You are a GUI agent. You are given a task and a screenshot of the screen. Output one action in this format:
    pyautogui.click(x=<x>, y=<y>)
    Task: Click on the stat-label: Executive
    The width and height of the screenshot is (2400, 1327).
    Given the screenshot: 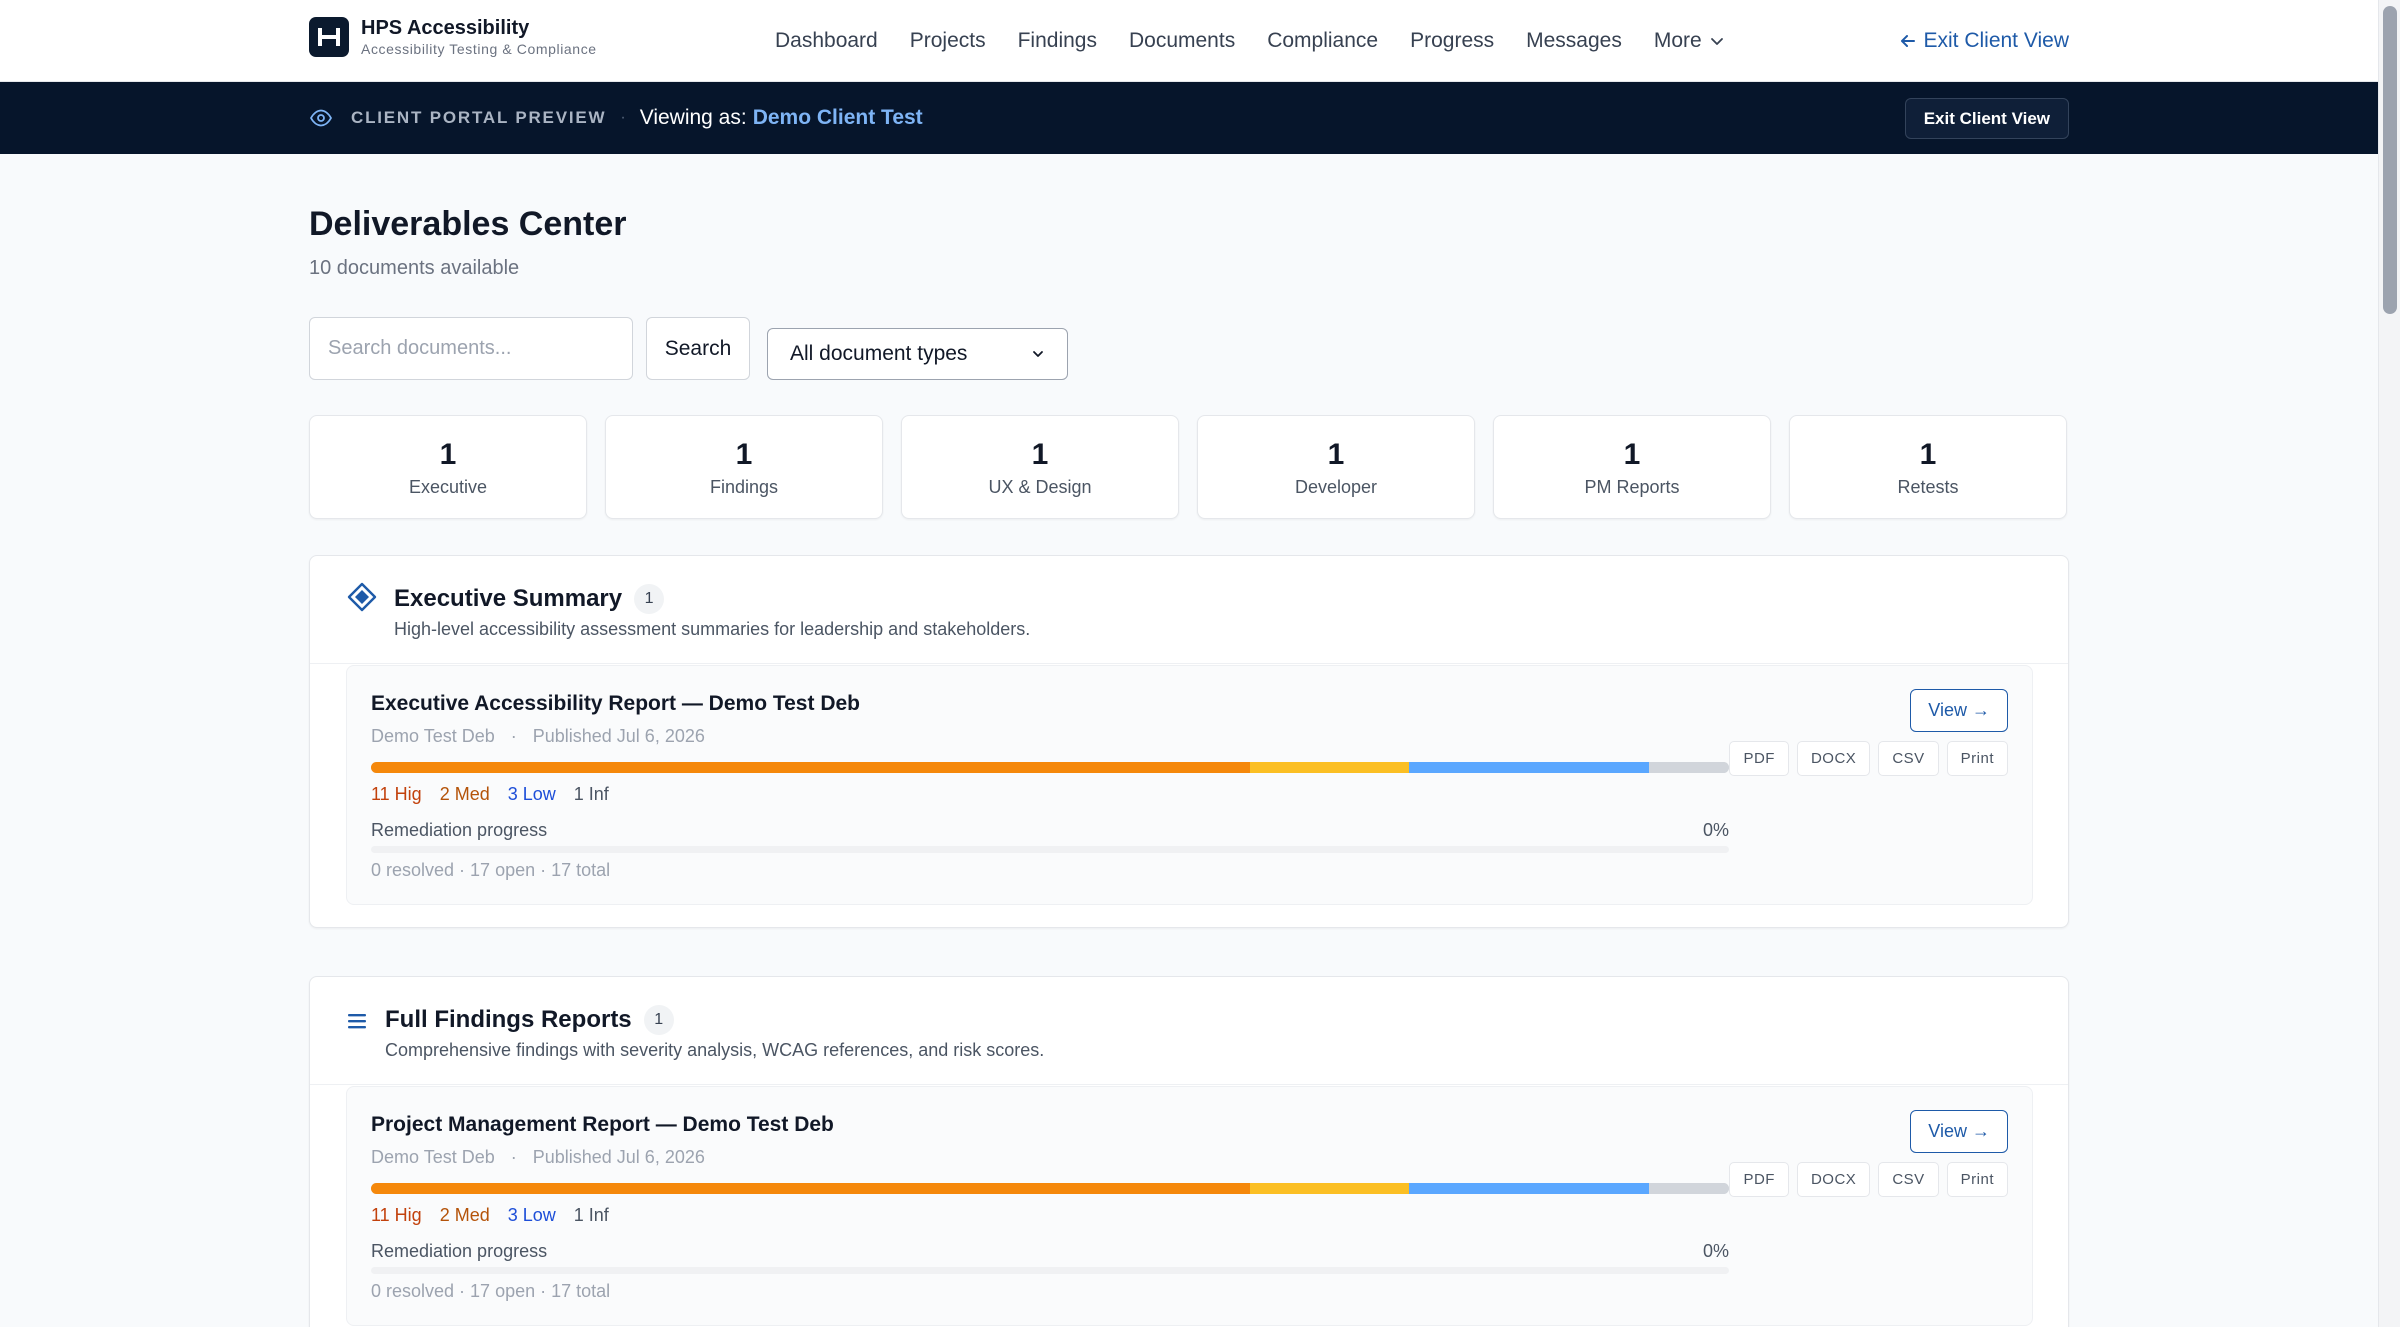 What is the action you would take?
    pyautogui.click(x=448, y=486)
    